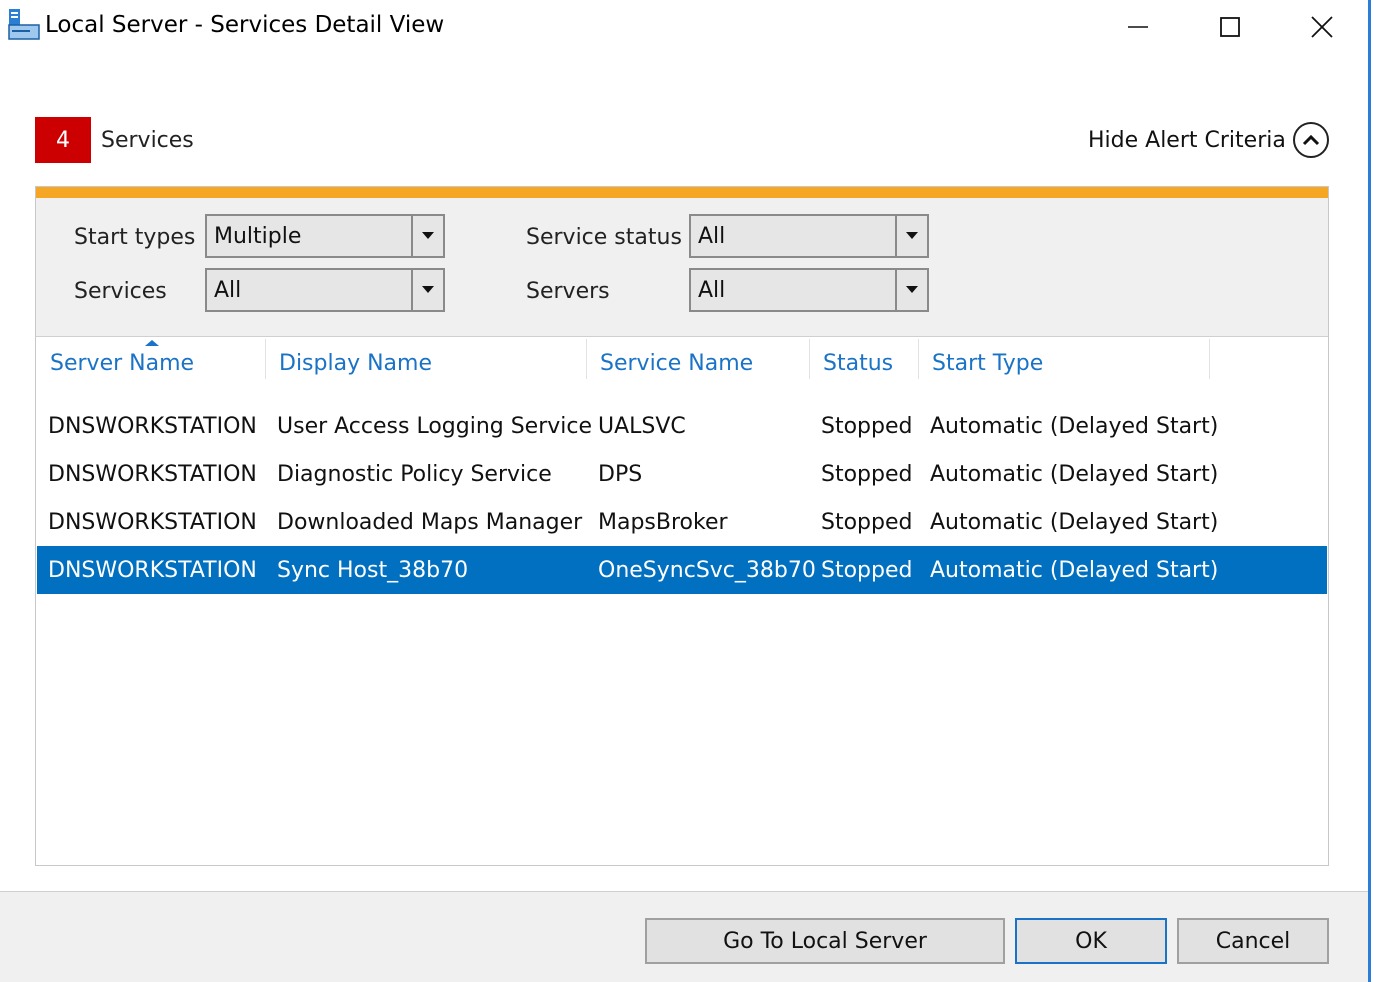 This screenshot has height=982, width=1378. What do you see at coordinates (1369, 491) in the screenshot?
I see `window-border` at bounding box center [1369, 491].